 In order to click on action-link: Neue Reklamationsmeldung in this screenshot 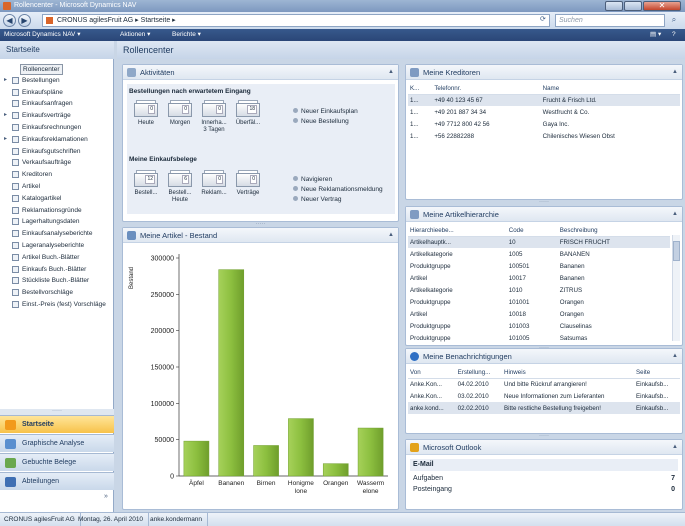, I will do `click(338, 190)`.